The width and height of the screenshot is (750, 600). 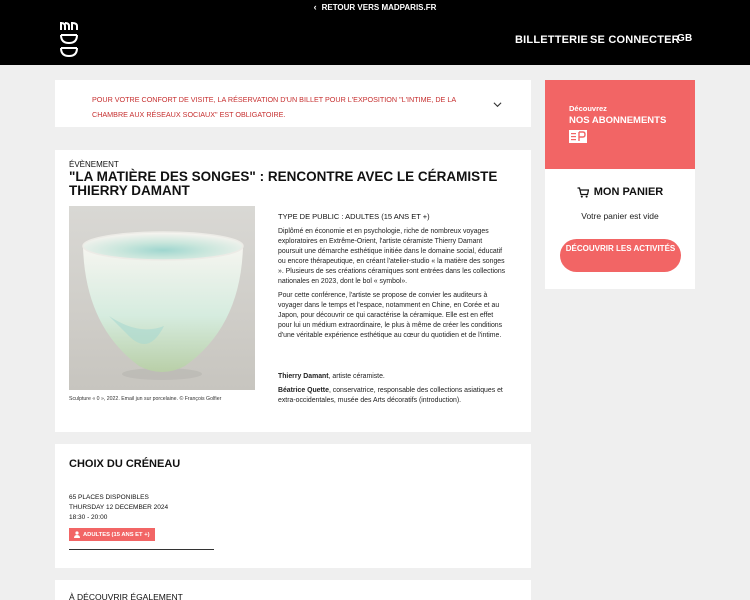 What do you see at coordinates (141, 549) in the screenshot?
I see `divider` at bounding box center [141, 549].